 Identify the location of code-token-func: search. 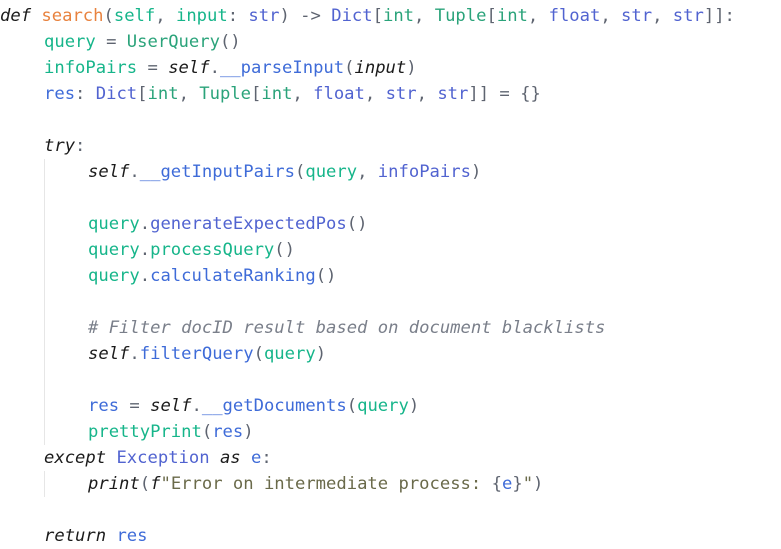
(72, 16).